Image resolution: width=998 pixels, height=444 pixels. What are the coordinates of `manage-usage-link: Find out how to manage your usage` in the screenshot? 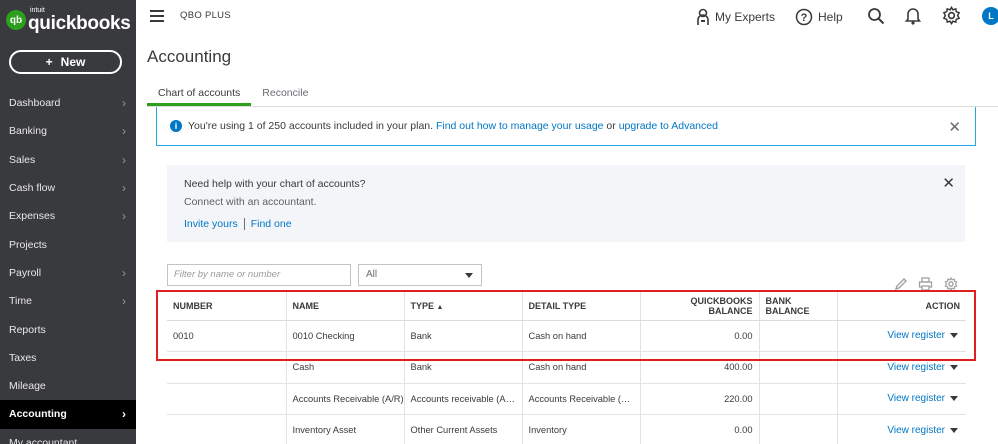 It's located at (520, 126).